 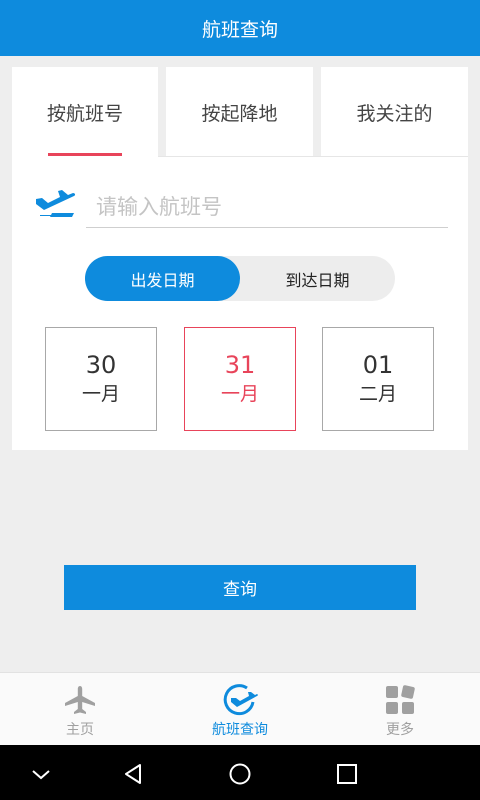 I want to click on app-bar: 航班查询, so click(x=240, y=28).